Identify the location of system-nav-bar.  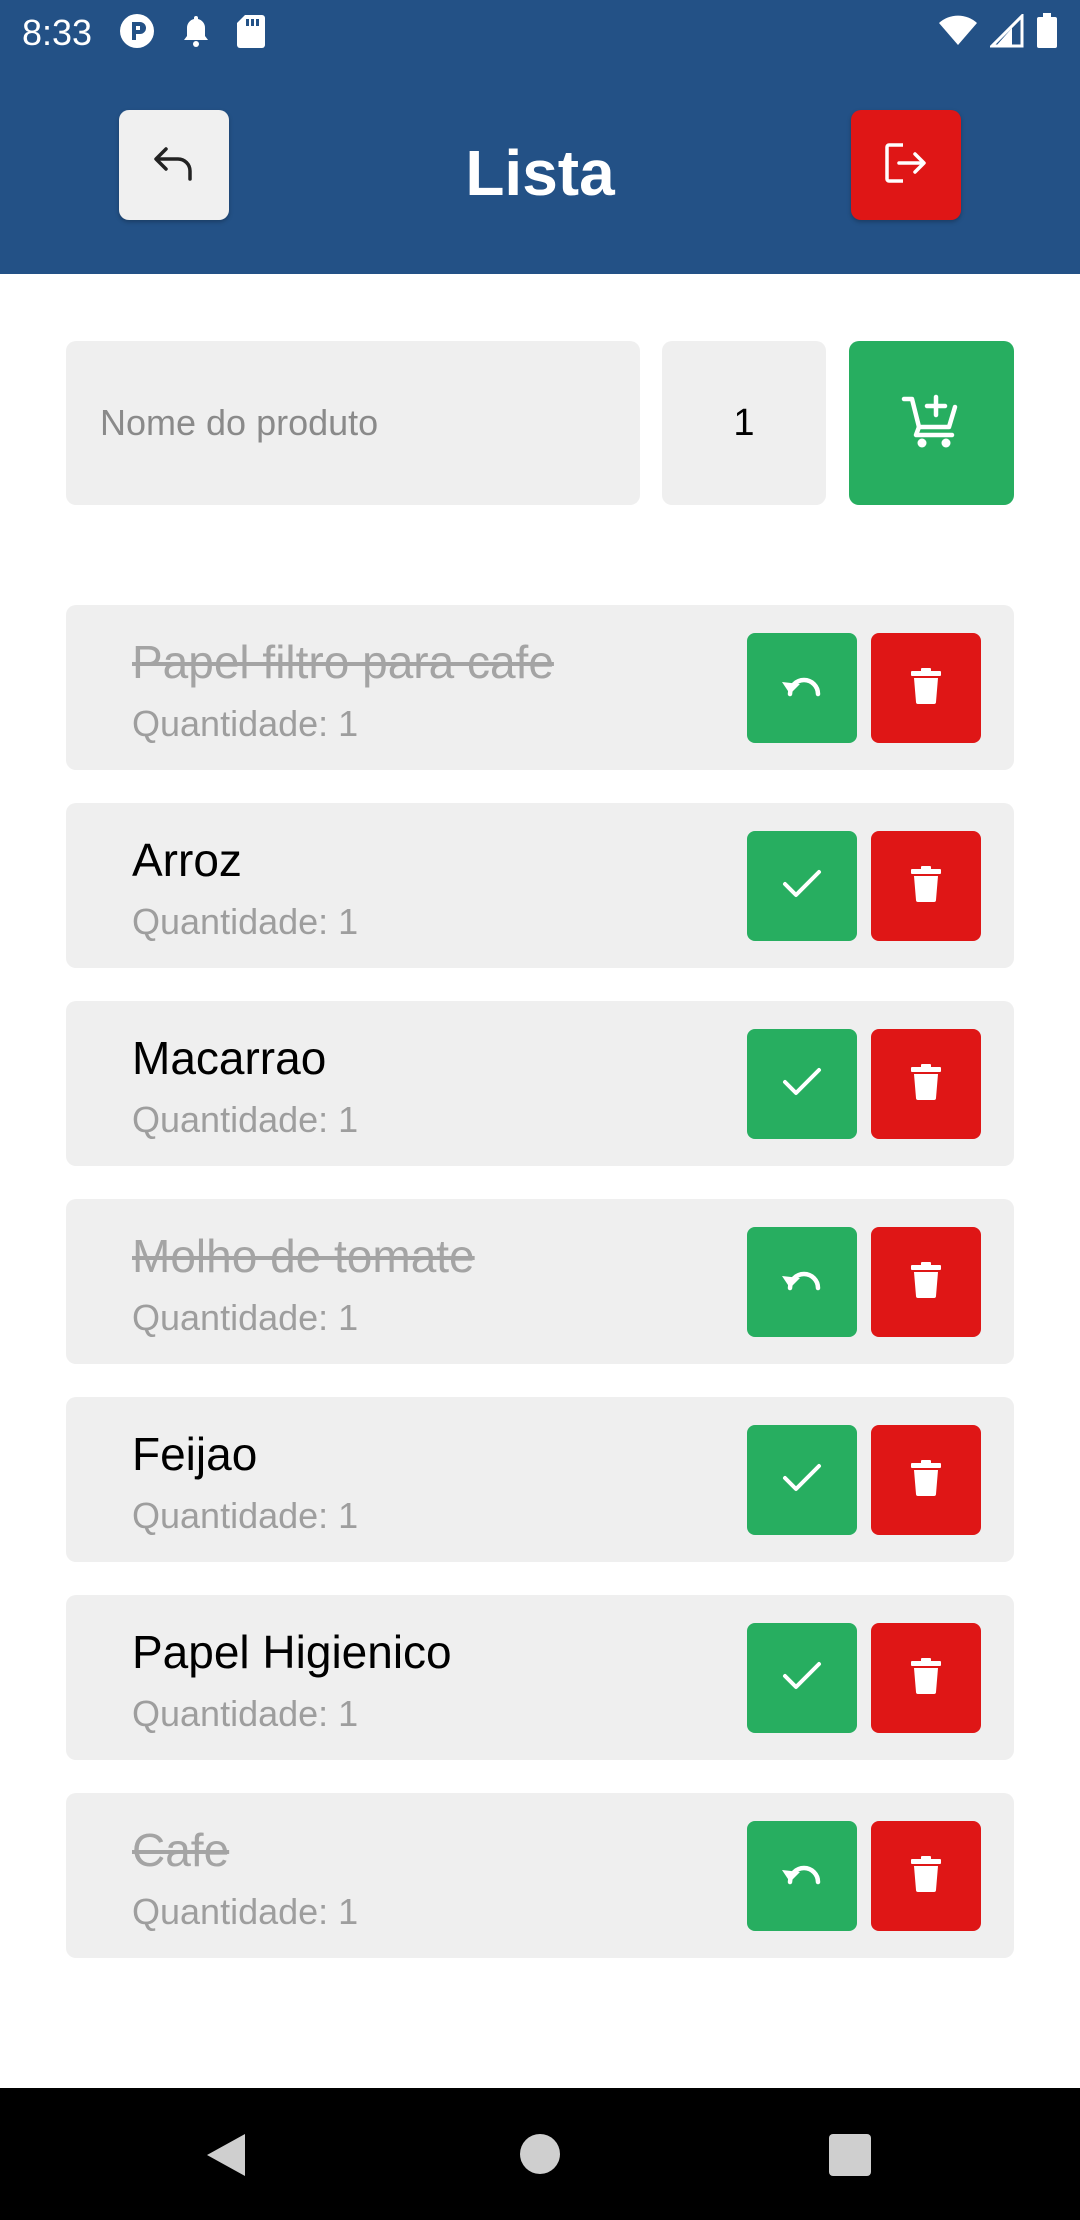
(540, 2154).